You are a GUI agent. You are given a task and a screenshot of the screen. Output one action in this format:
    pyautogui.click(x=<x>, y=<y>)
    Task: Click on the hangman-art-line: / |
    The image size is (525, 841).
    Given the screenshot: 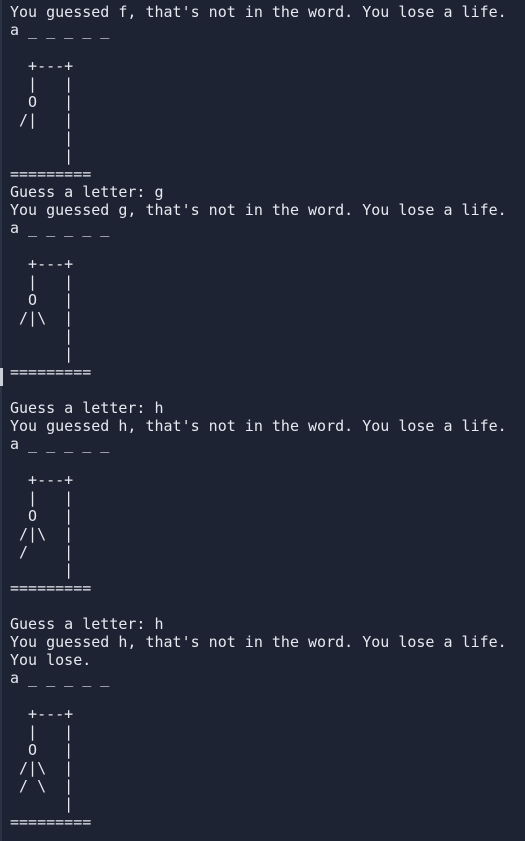 What is the action you would take?
    pyautogui.click(x=42, y=552)
    